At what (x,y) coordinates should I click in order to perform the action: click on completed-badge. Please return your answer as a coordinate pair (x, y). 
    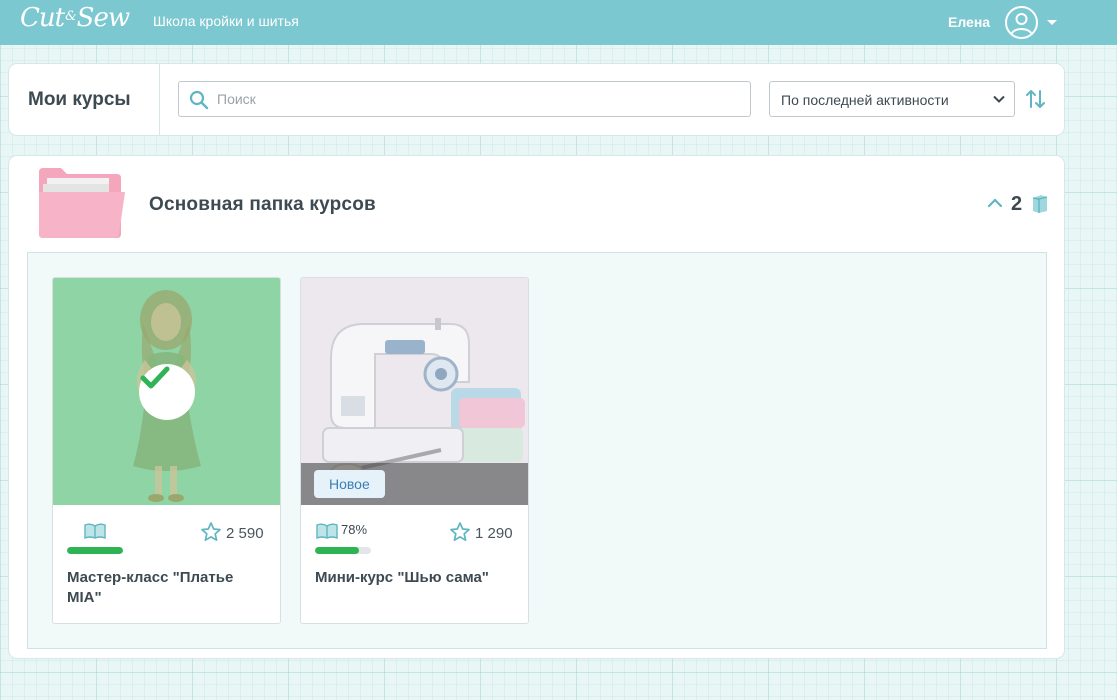
    Looking at the image, I should click on (167, 392).